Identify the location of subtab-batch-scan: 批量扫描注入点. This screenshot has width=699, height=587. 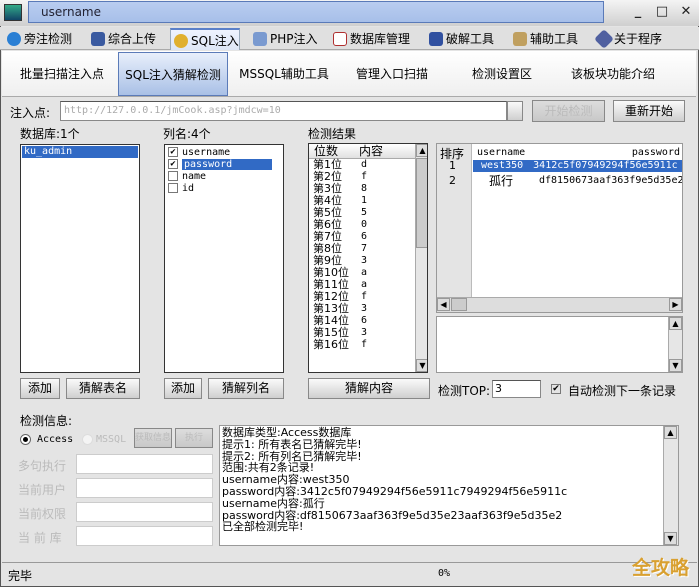
(62, 74).